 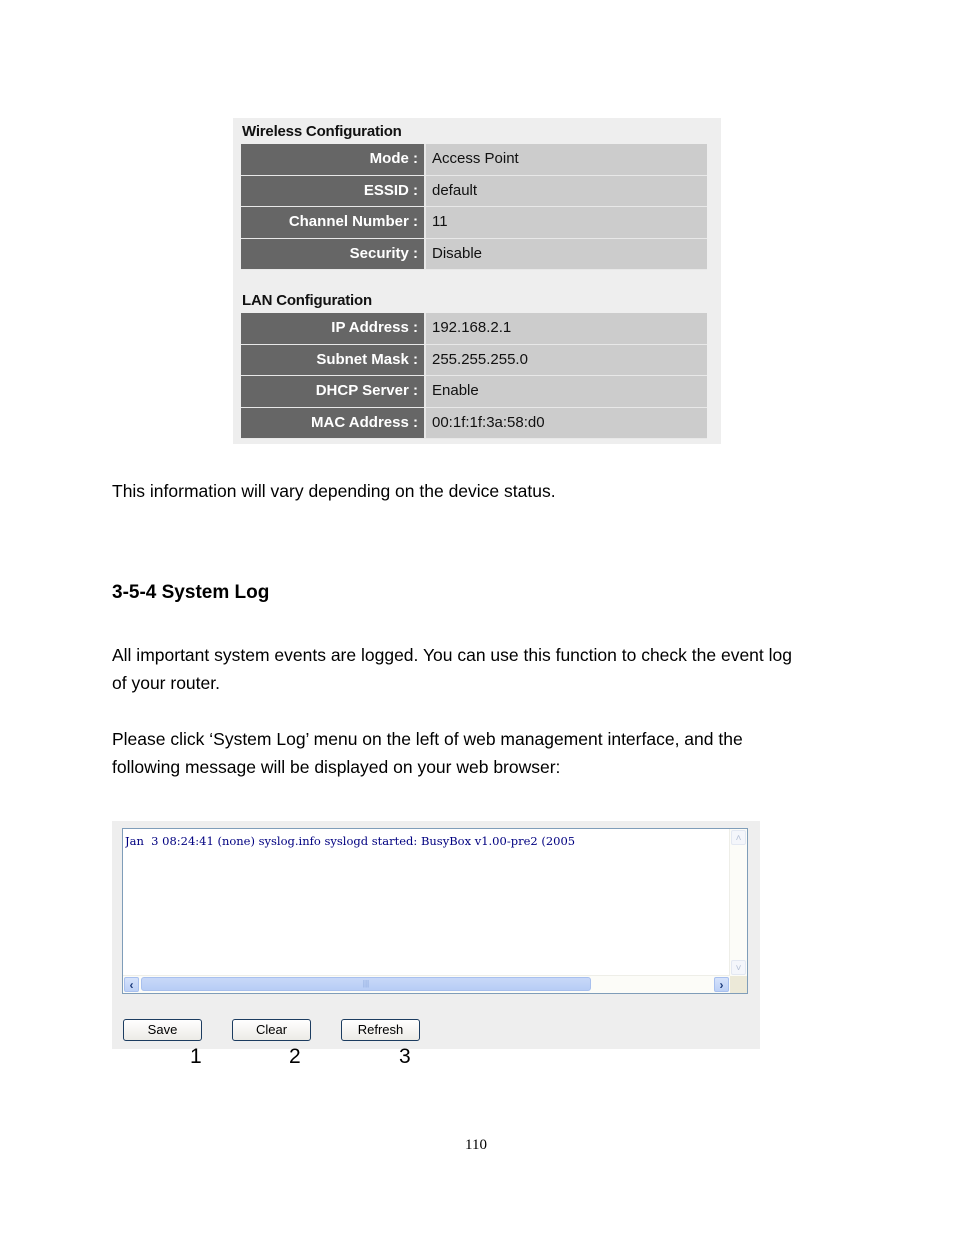 I want to click on vertical-scrollbar: ˄ ˅, so click(x=738, y=902).